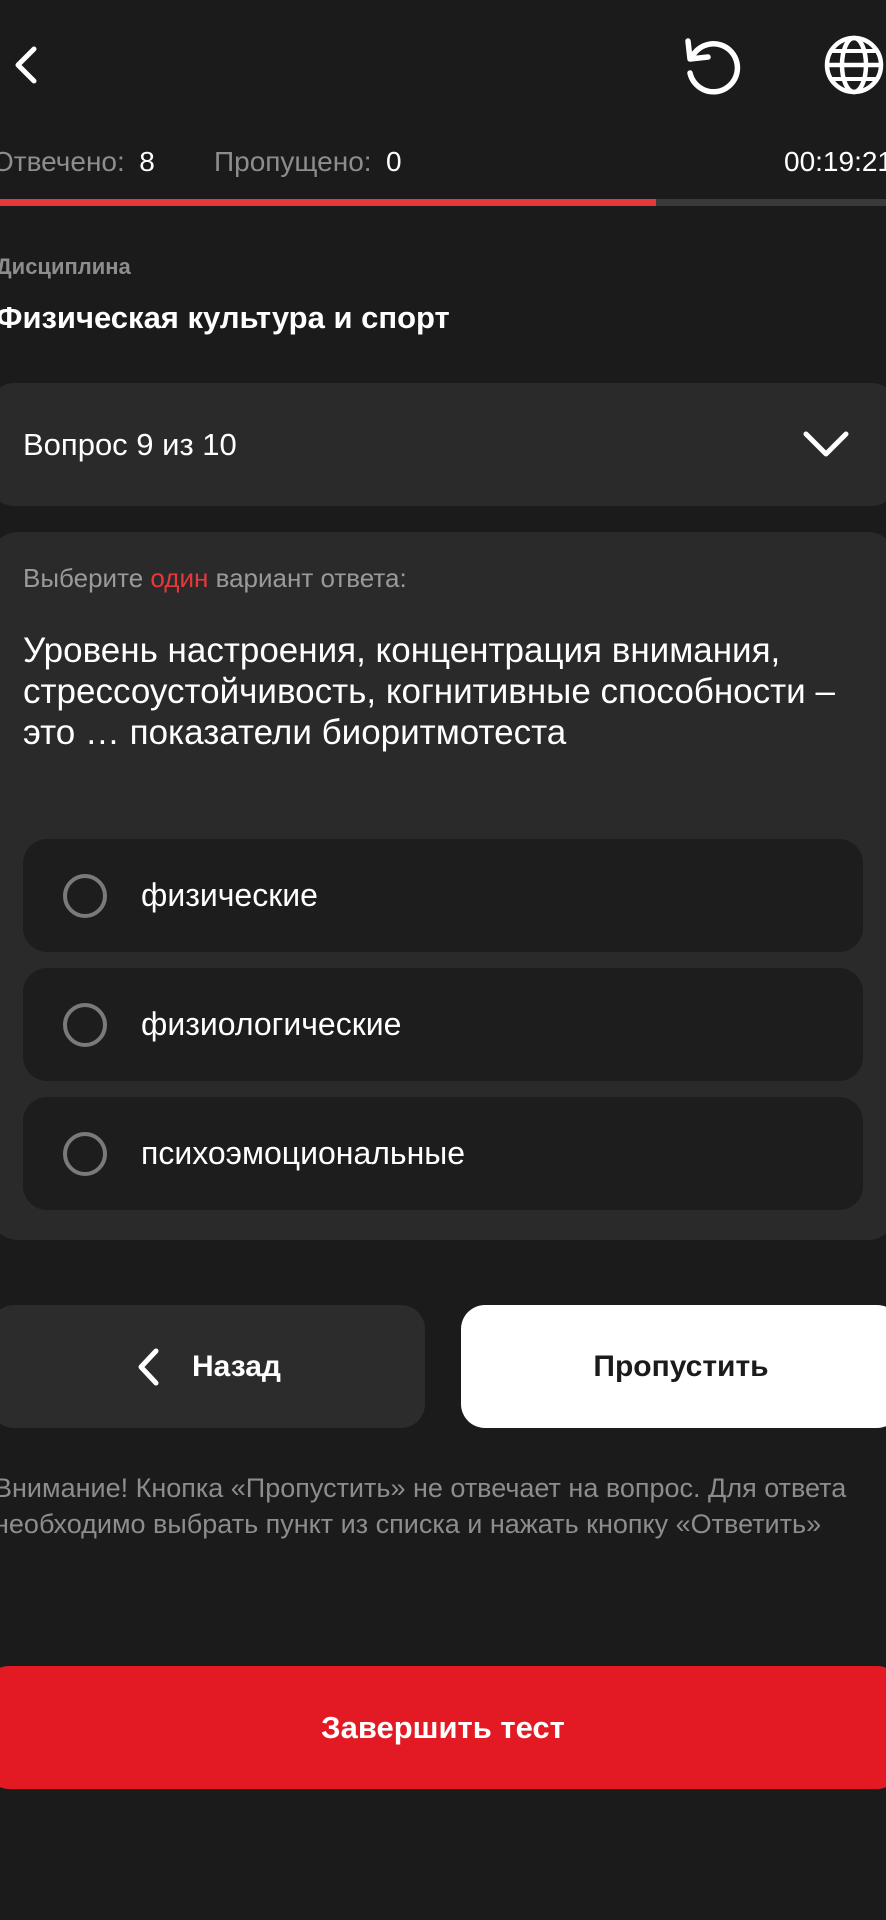 The image size is (886, 1920). I want to click on instruction: Выберите один вариант ответа:, so click(215, 578).